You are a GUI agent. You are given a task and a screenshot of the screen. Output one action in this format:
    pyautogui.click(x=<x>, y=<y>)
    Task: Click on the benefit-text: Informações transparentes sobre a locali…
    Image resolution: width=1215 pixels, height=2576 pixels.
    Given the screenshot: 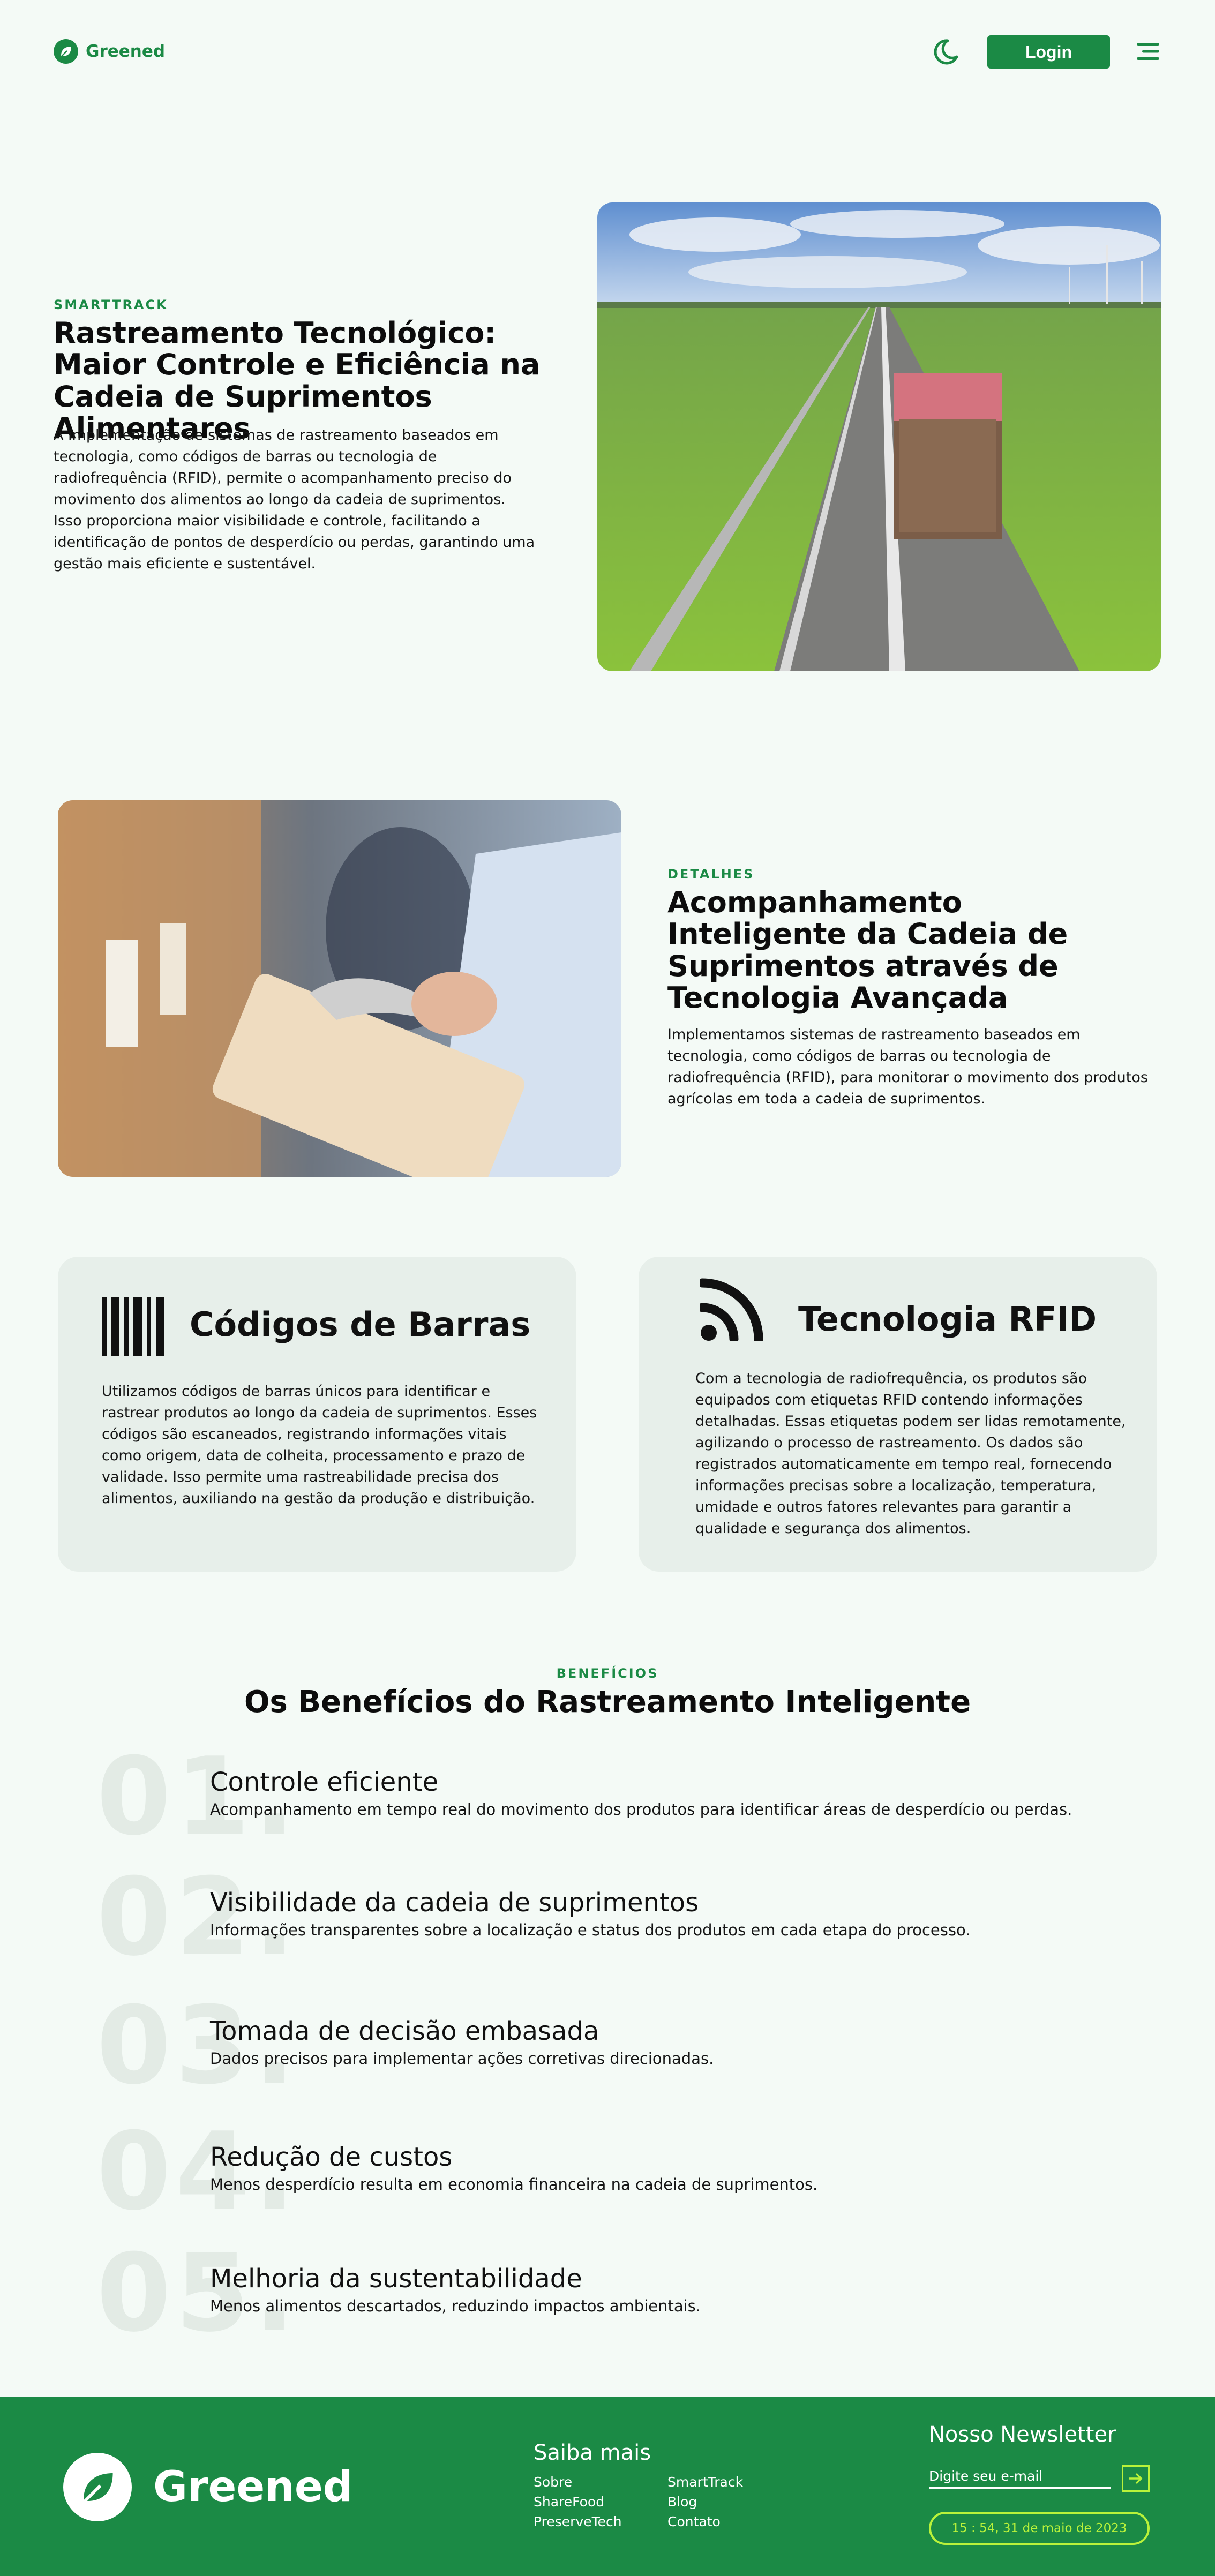 What is the action you would take?
    pyautogui.click(x=590, y=1930)
    